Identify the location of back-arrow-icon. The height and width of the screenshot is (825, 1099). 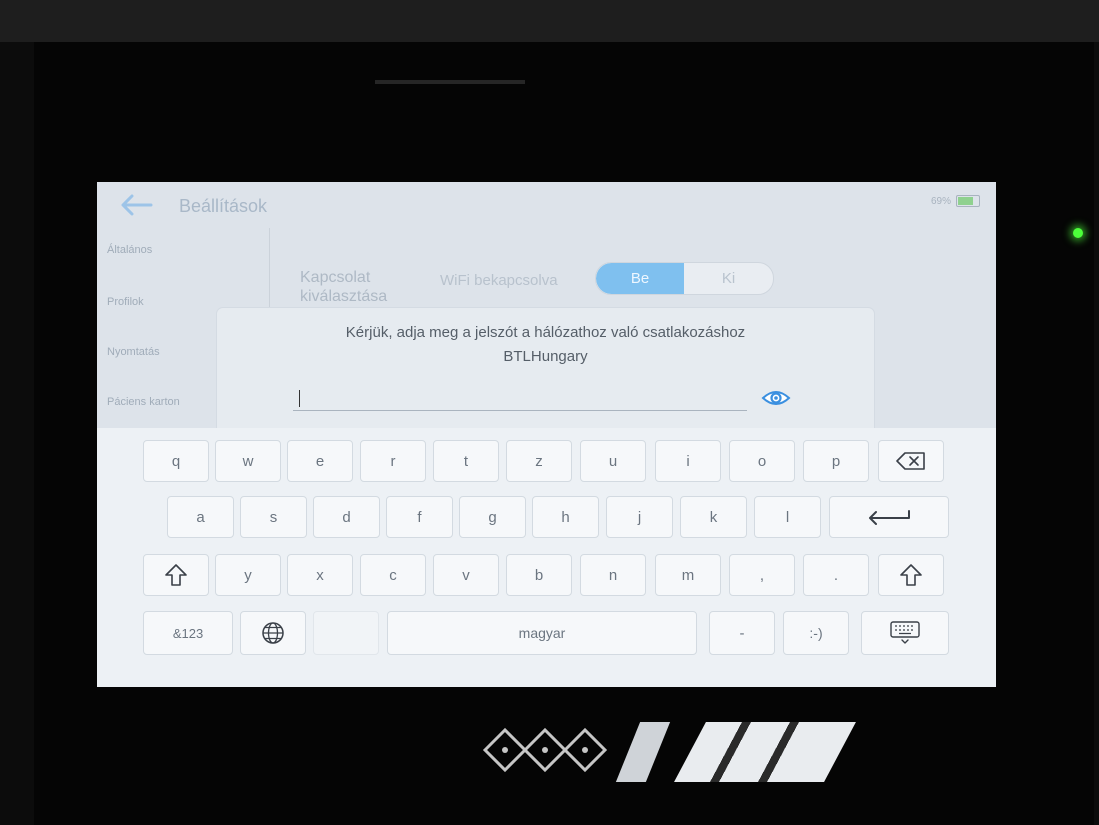
(135, 205).